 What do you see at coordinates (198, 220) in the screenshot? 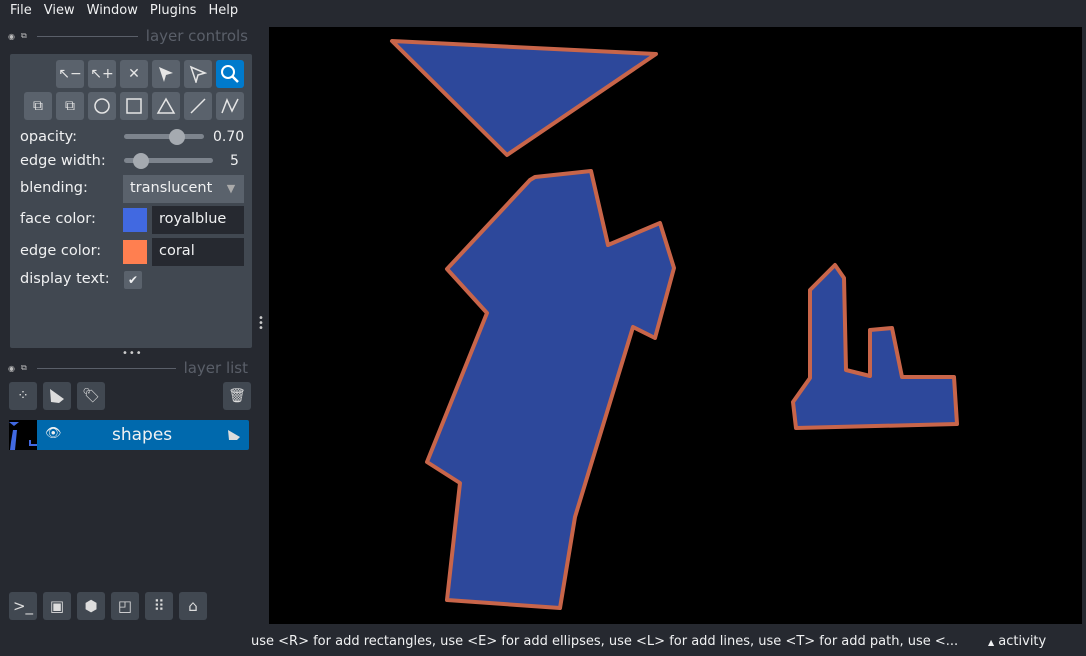
I see `face-color-input: royalblue` at bounding box center [198, 220].